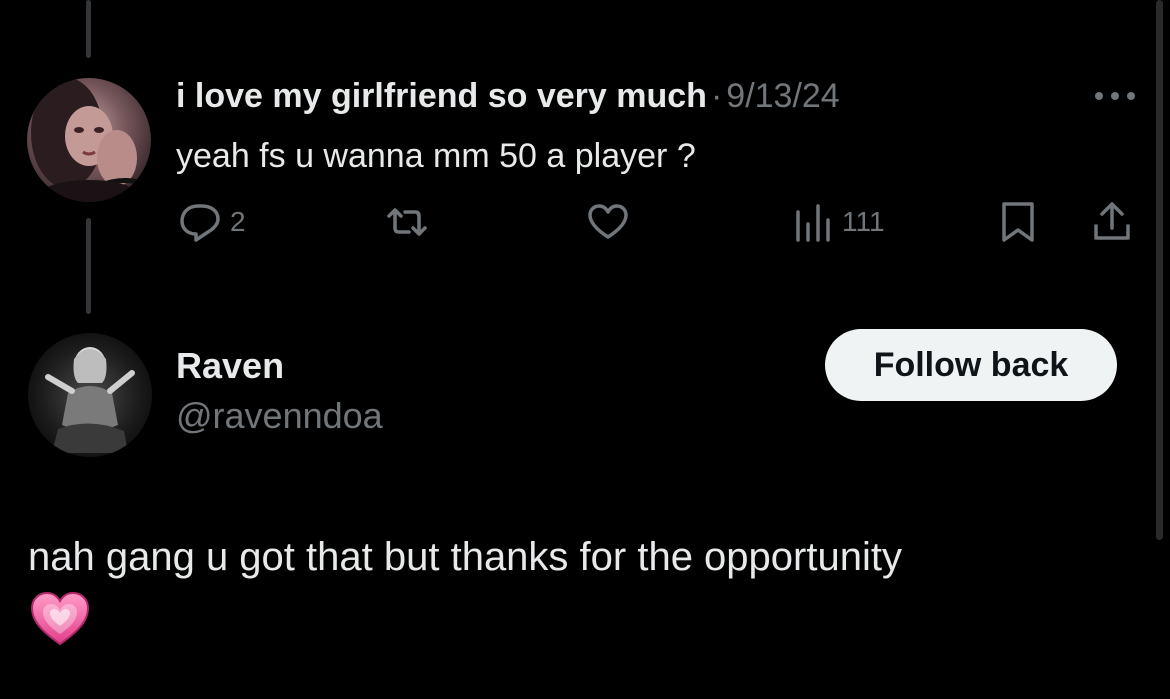 This screenshot has width=1170, height=699. I want to click on views-button: 111, so click(837, 222).